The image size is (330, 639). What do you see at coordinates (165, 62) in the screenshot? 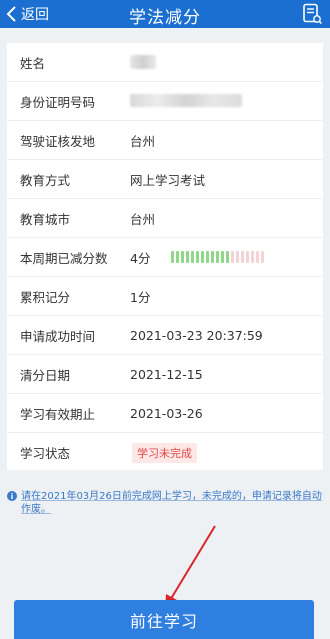
I see `row-name: 姓名` at bounding box center [165, 62].